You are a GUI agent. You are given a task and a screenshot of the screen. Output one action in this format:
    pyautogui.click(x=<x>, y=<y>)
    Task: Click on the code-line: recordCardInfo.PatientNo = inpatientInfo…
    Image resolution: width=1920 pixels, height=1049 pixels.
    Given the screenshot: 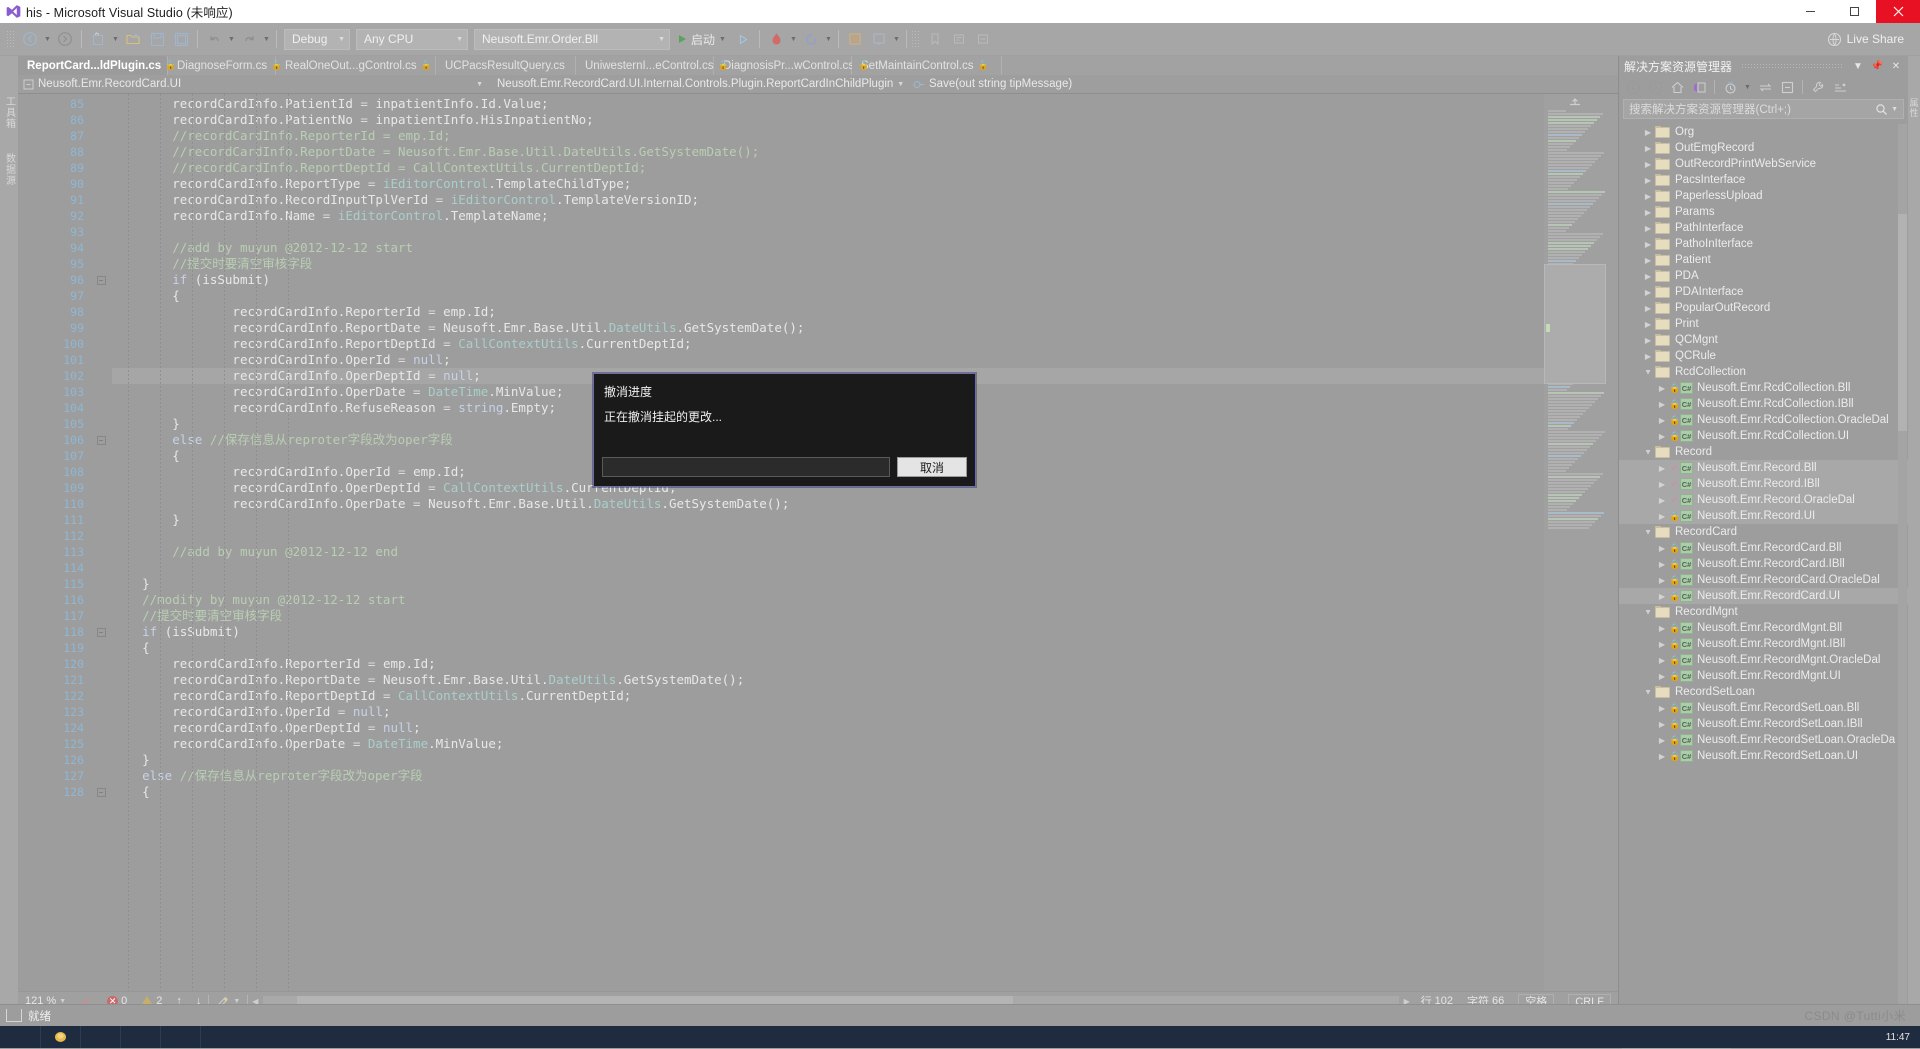 What is the action you would take?
    pyautogui.click(x=828, y=120)
    